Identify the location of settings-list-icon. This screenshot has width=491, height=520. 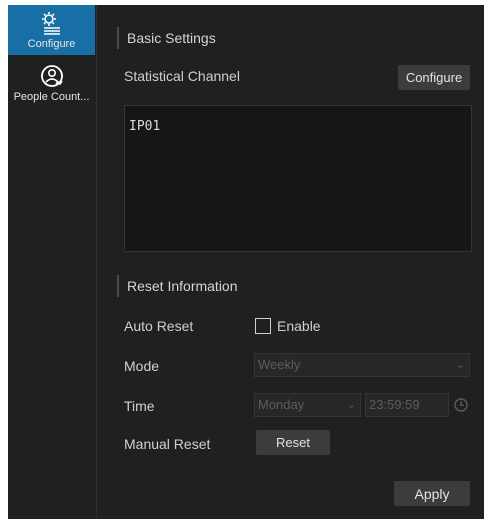
(50, 23).